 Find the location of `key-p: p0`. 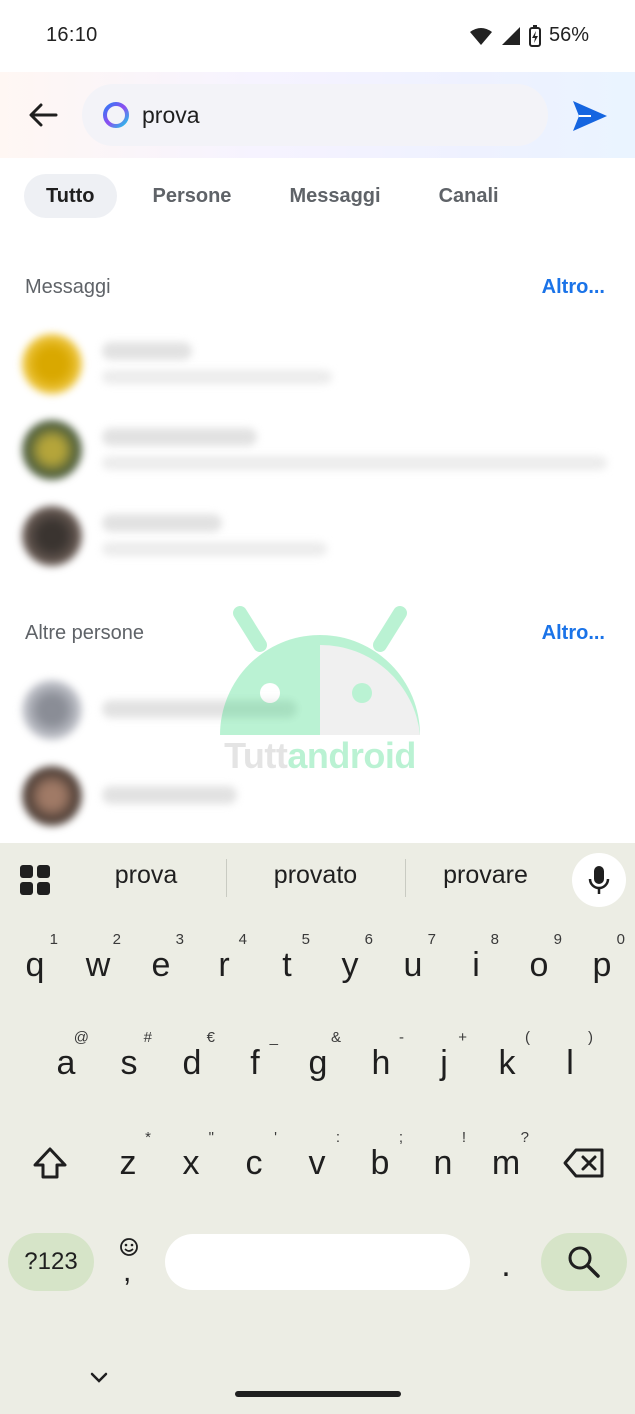

key-p: p0 is located at coordinates (602, 965).